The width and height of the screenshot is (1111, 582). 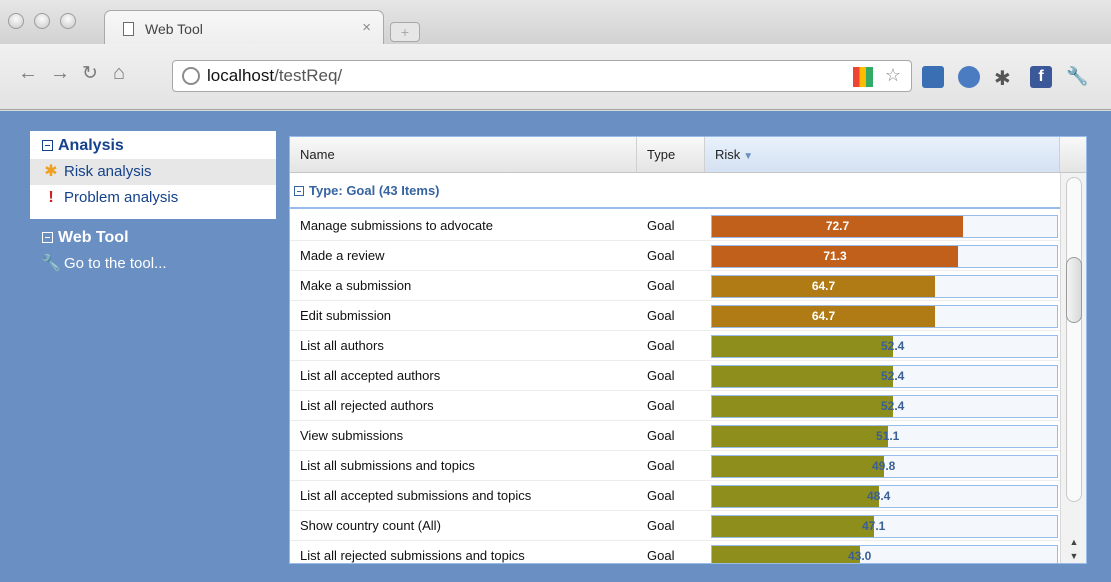 I want to click on table-row: Manage submissions to advocate Goal 72.7, so click(x=675, y=226).